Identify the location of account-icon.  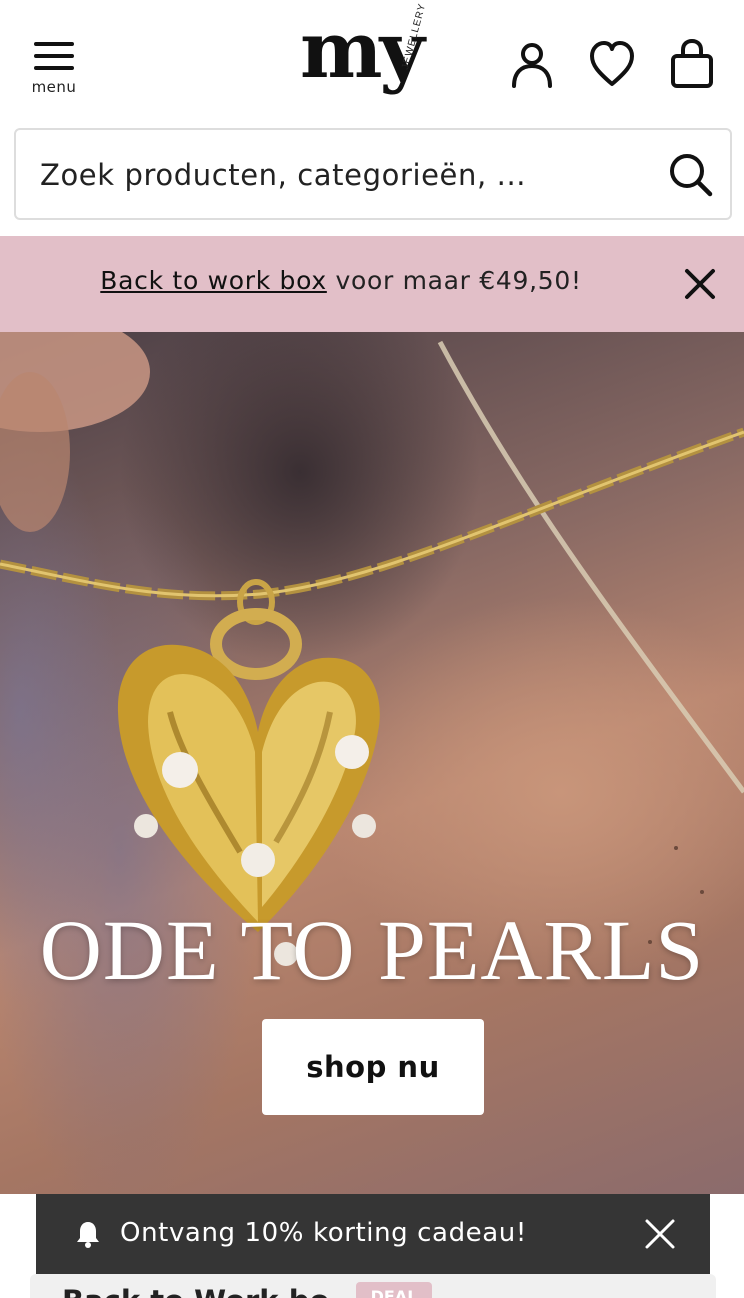
(532, 65).